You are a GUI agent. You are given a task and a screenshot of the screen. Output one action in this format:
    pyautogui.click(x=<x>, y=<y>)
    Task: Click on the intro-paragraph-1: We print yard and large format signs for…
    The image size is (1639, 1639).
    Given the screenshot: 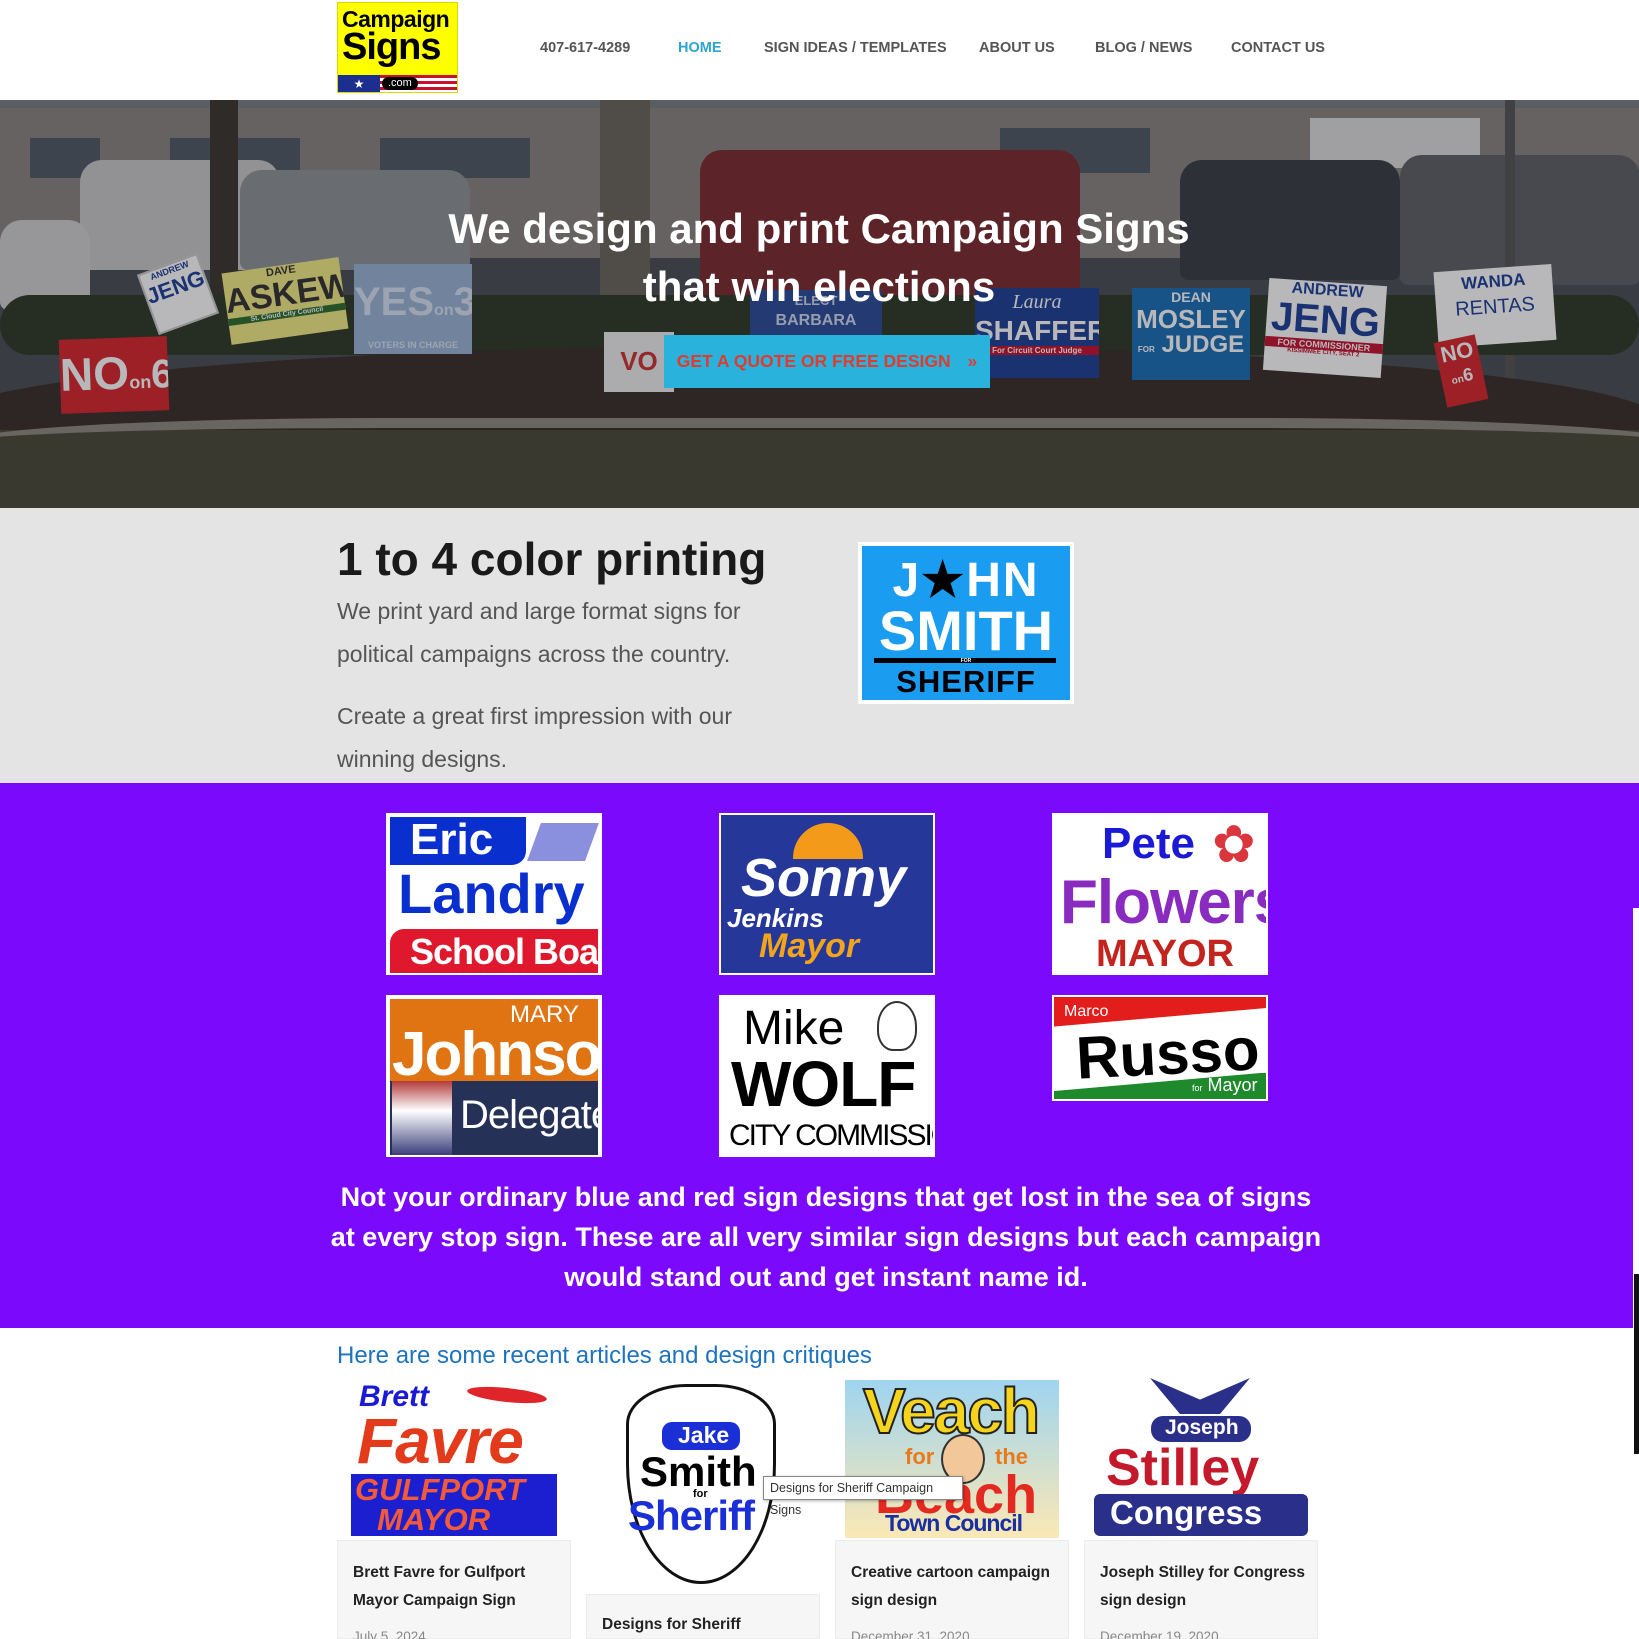 What is the action you would take?
    pyautogui.click(x=539, y=632)
    